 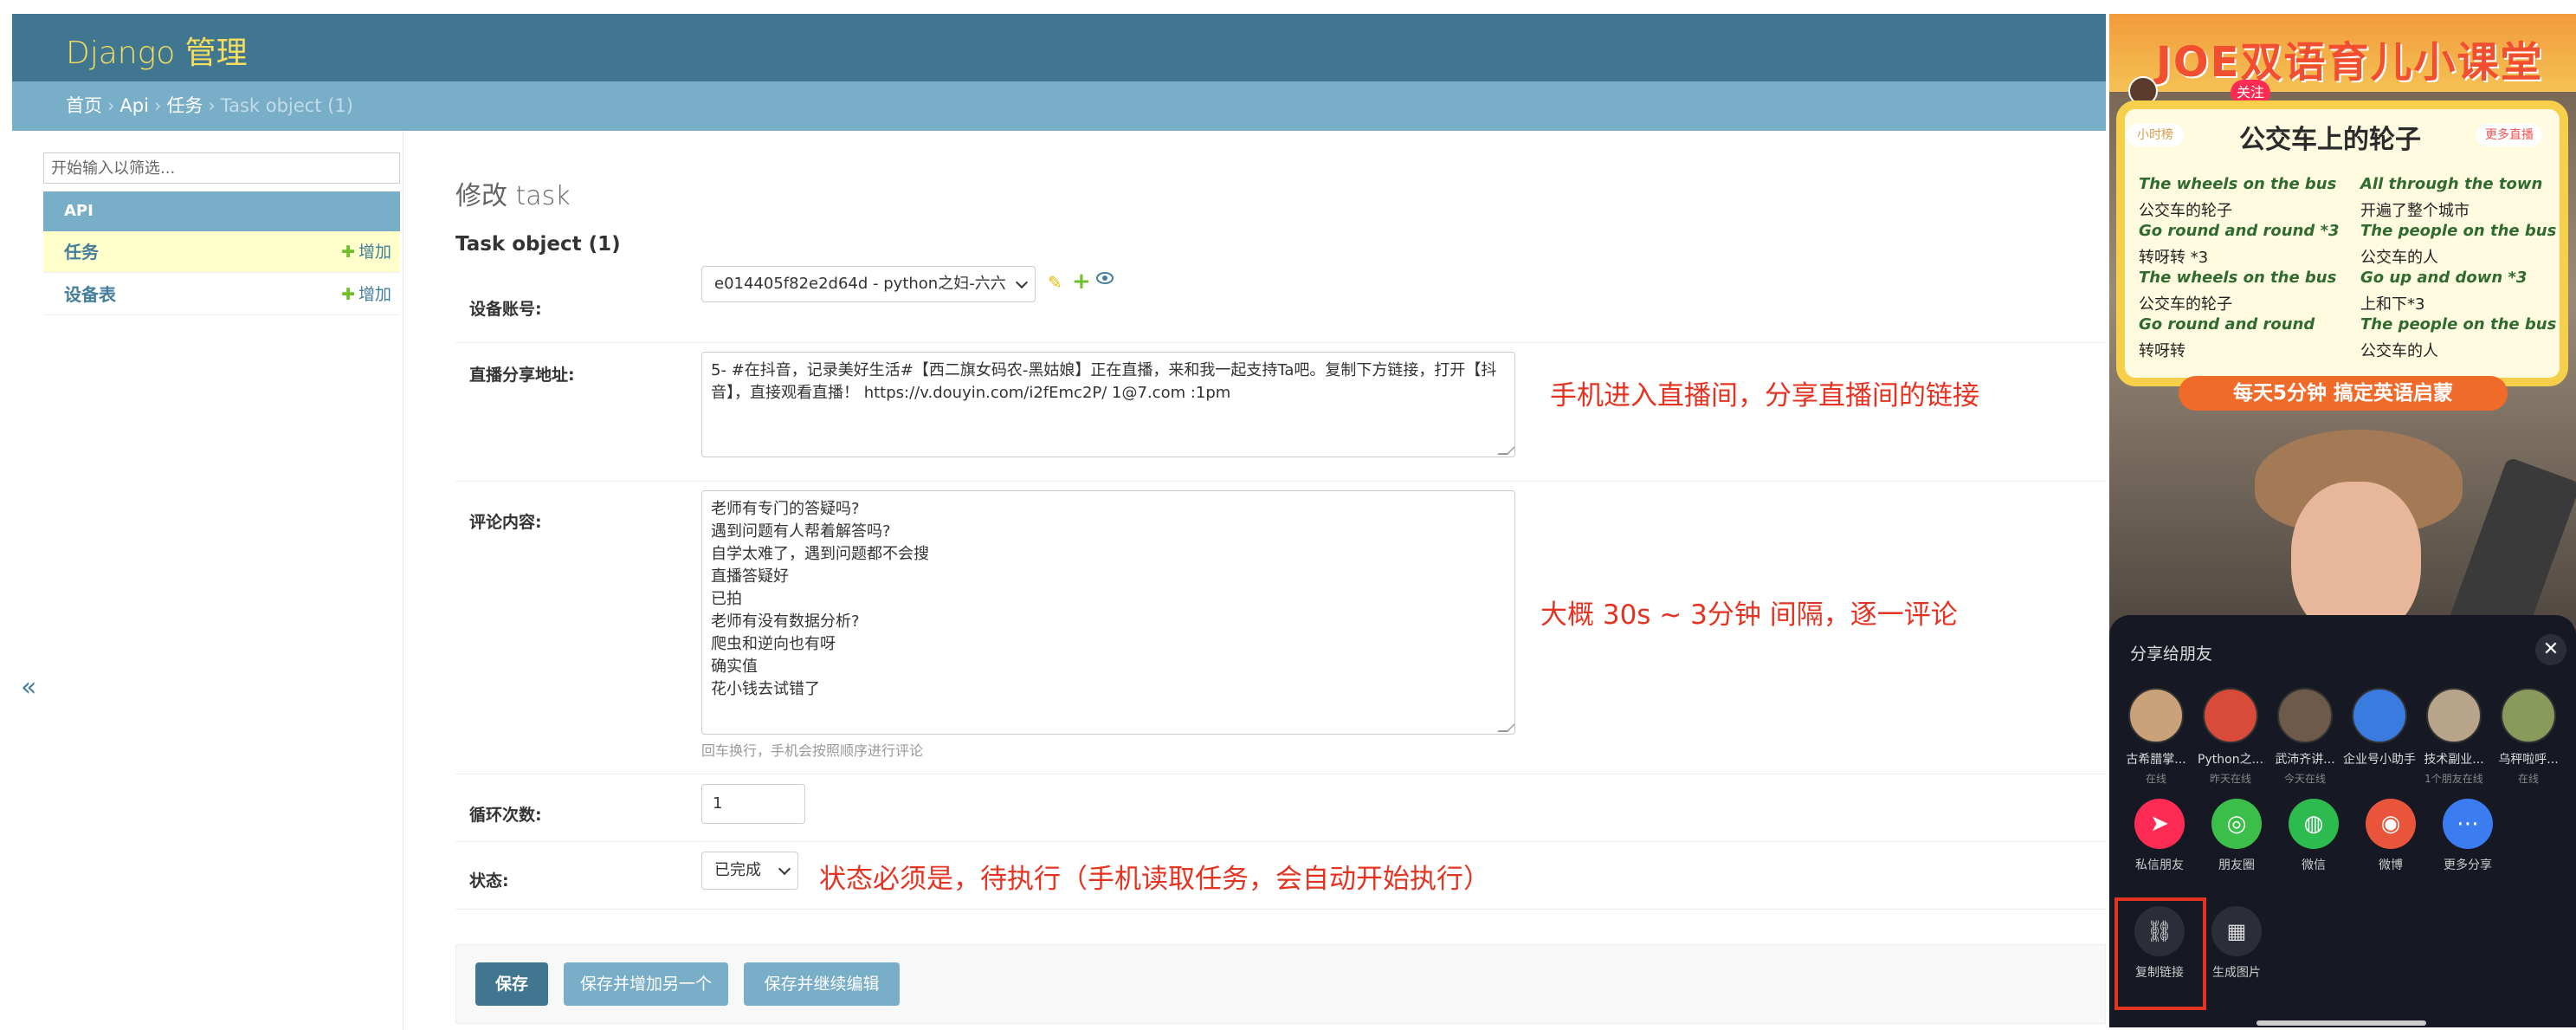 I want to click on sidebar-item-device-link: 设备表, so click(x=90, y=294).